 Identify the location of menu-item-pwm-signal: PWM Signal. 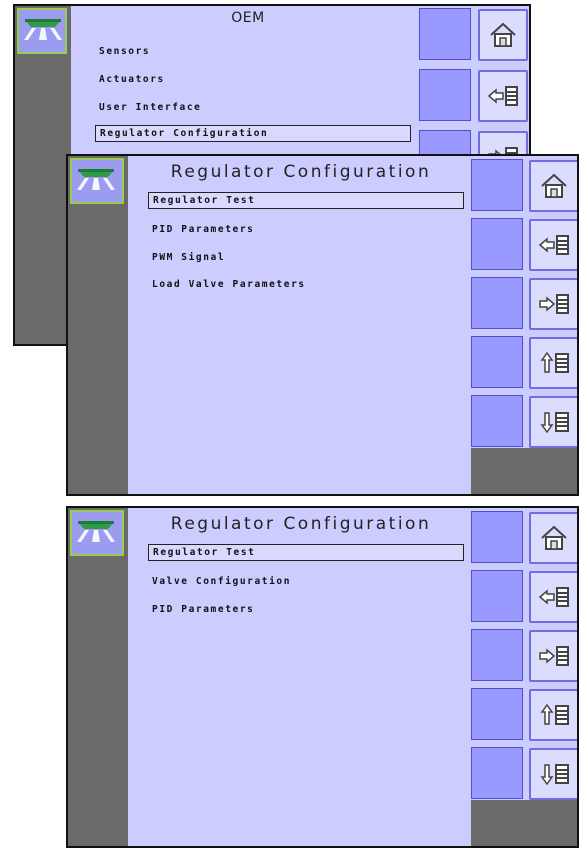
(188, 257).